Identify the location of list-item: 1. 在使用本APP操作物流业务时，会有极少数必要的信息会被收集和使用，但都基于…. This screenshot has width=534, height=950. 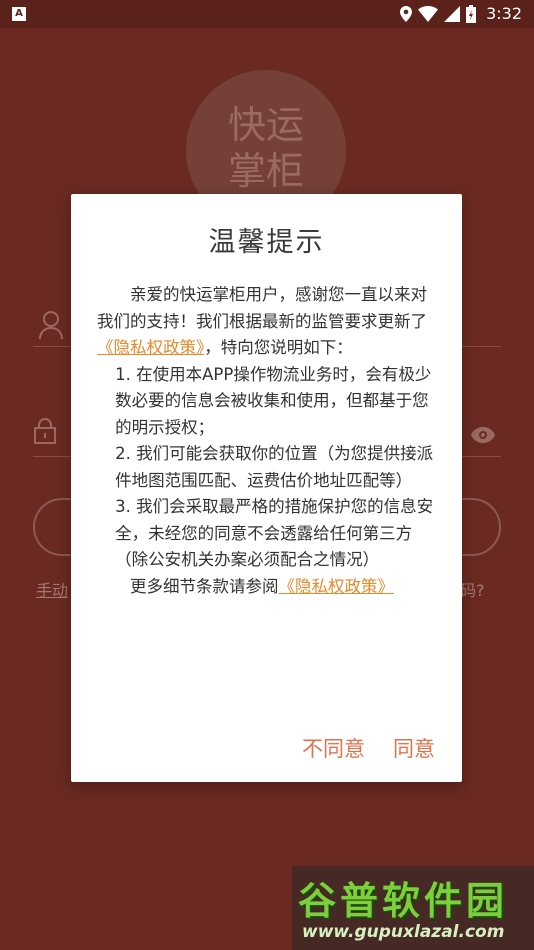
(273, 400).